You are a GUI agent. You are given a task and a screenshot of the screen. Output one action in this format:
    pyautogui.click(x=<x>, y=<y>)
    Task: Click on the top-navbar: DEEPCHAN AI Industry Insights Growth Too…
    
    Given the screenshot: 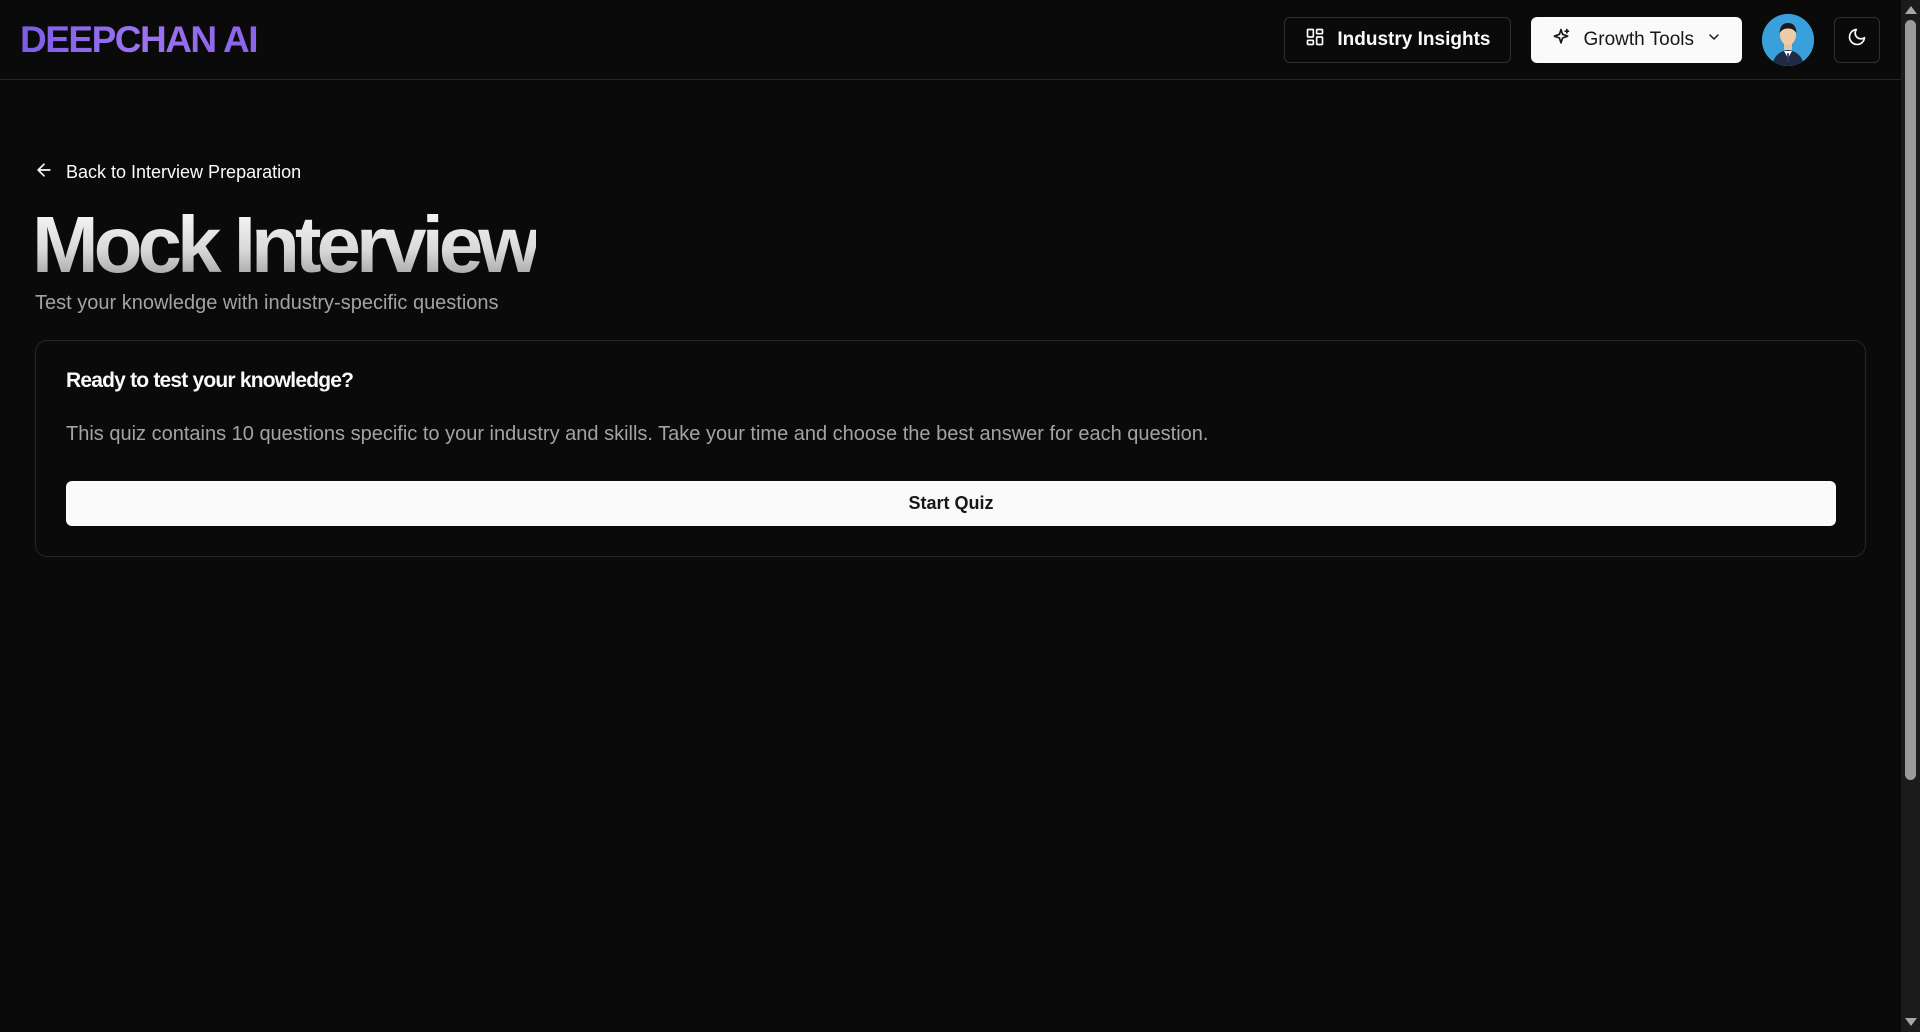 What is the action you would take?
    pyautogui.click(x=950, y=40)
    